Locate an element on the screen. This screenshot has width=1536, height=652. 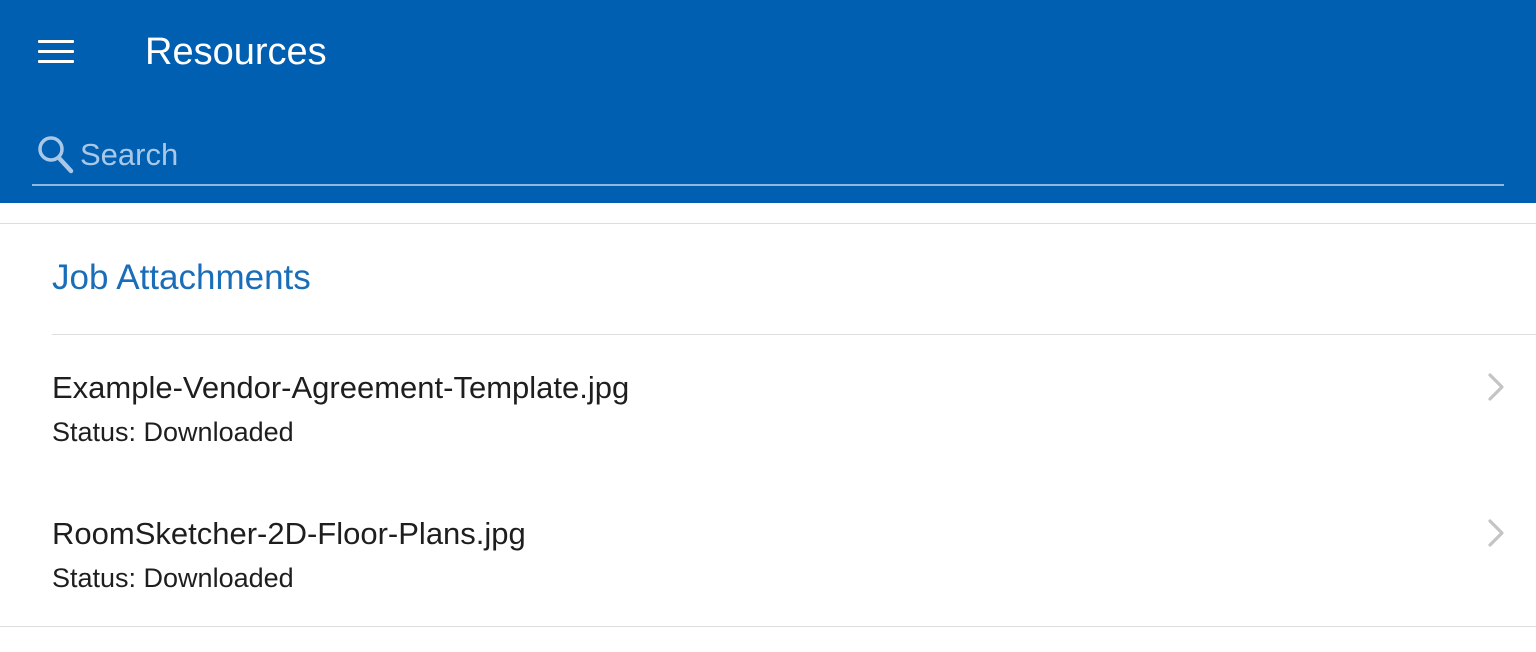
section-title: Job Attachments is located at coordinates (181, 277).